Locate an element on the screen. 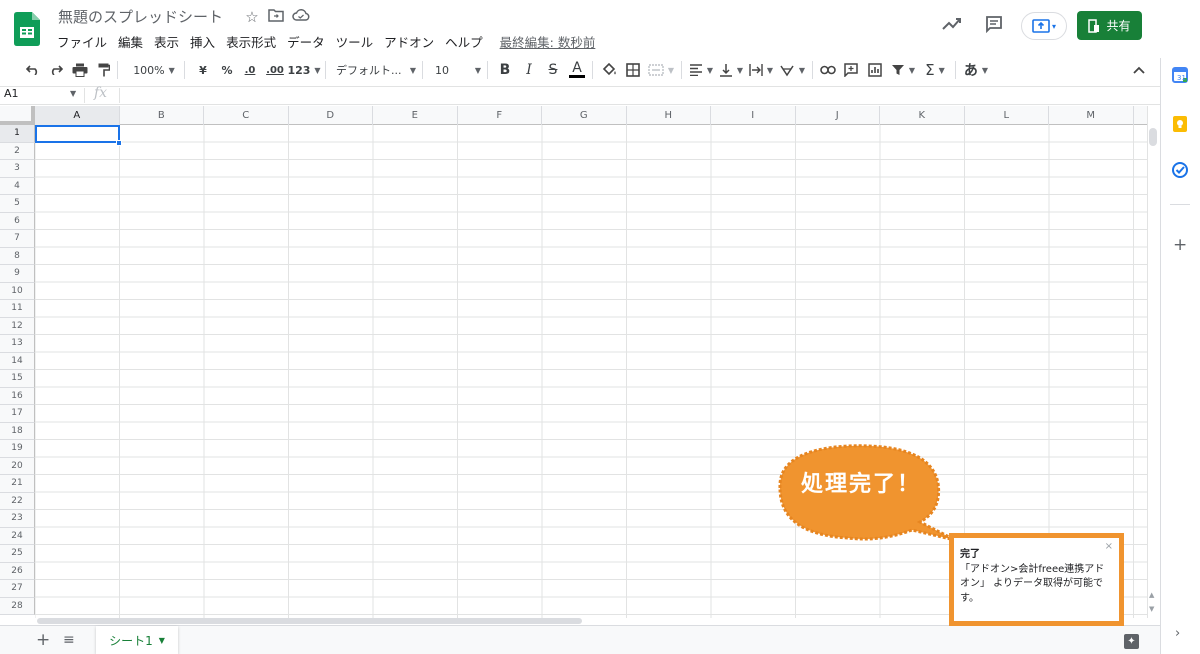 This screenshot has width=1200, height=654. fill-color-icon is located at coordinates (609, 70).